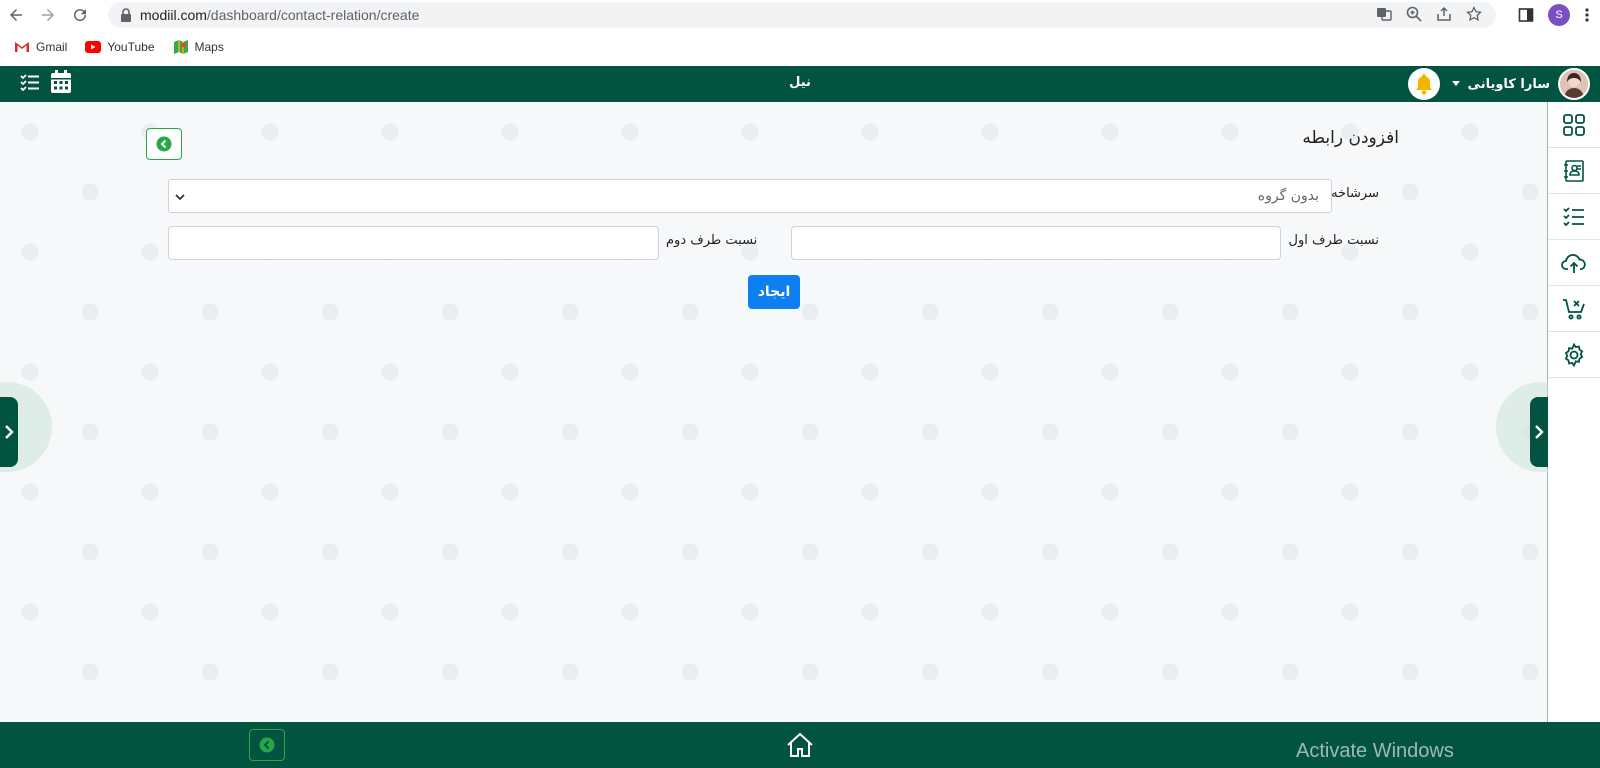 This screenshot has height=768, width=1600. I want to click on footer-back-button, so click(267, 745).